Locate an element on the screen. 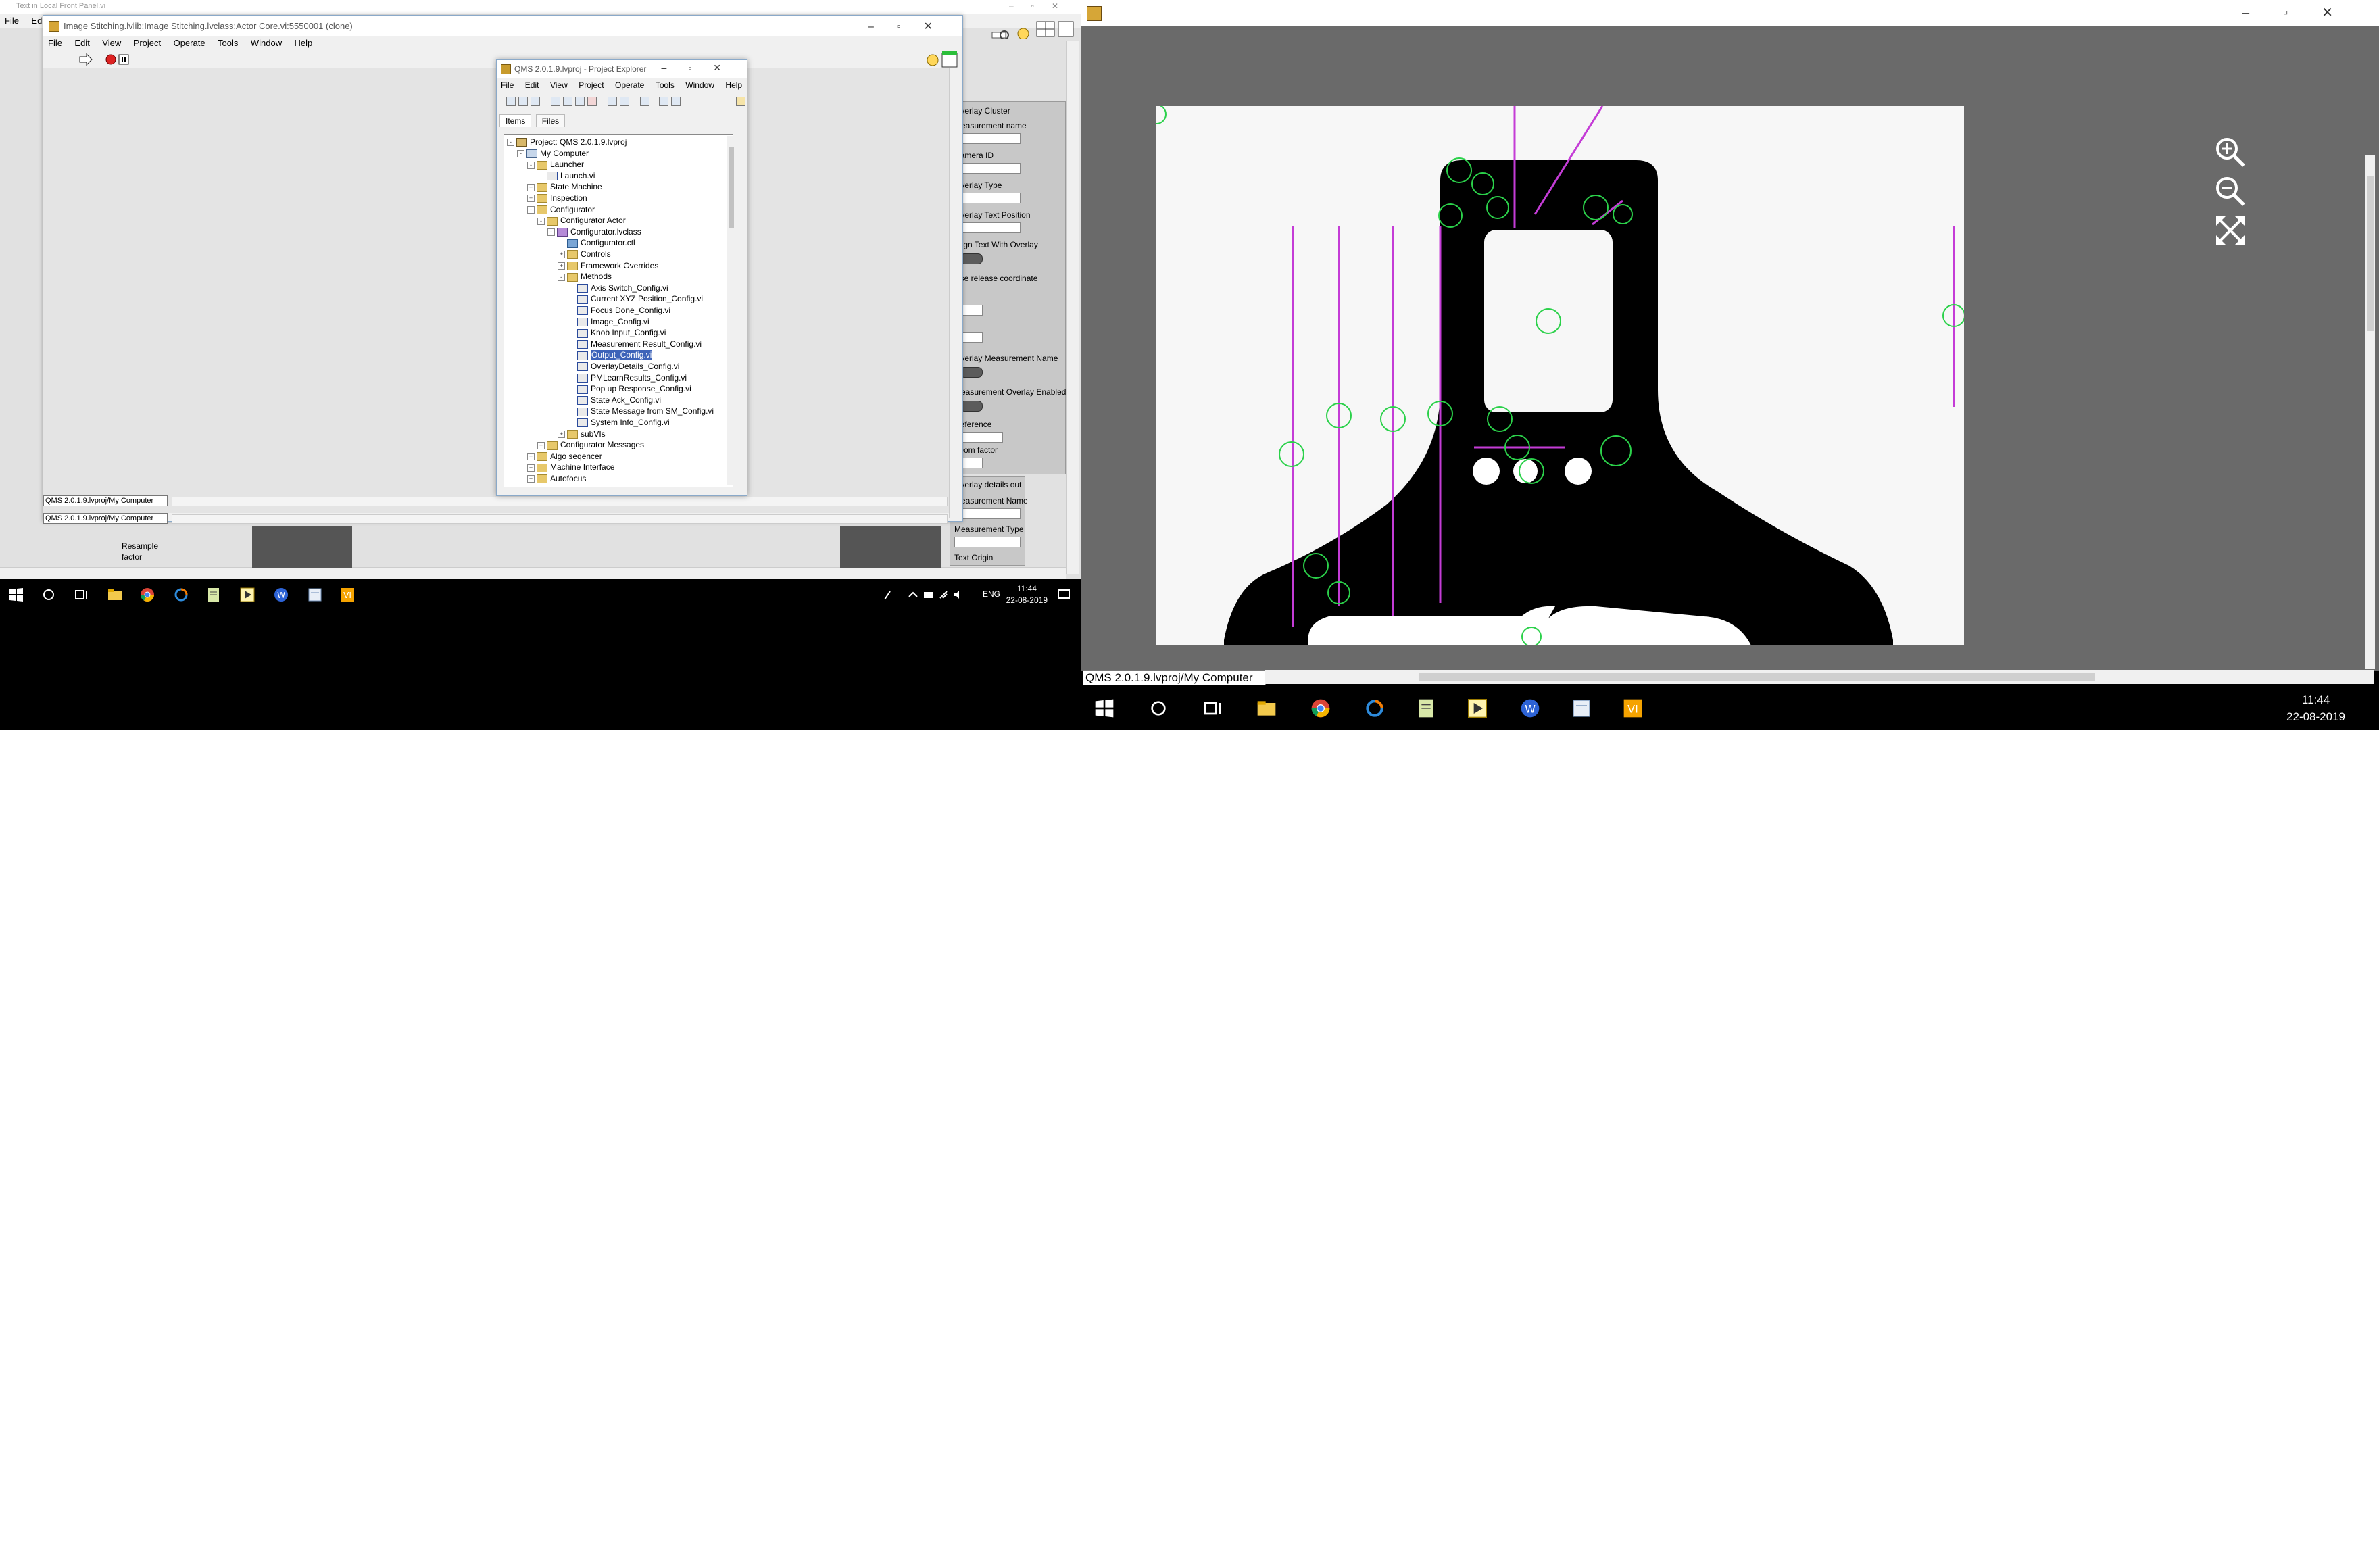 The width and height of the screenshot is (2379, 1568). viewer-window-controls: –▫✕ is located at coordinates (2304, 13).